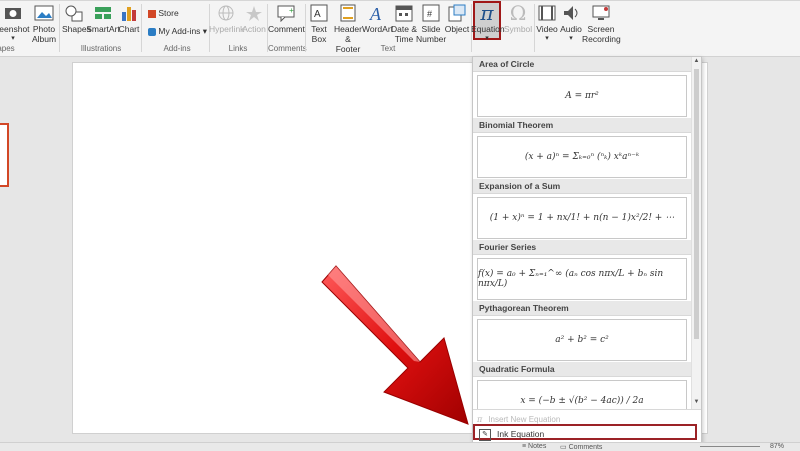 The height and width of the screenshot is (451, 800). What do you see at coordinates (395, 345) in the screenshot?
I see `red-arrow-annotation` at bounding box center [395, 345].